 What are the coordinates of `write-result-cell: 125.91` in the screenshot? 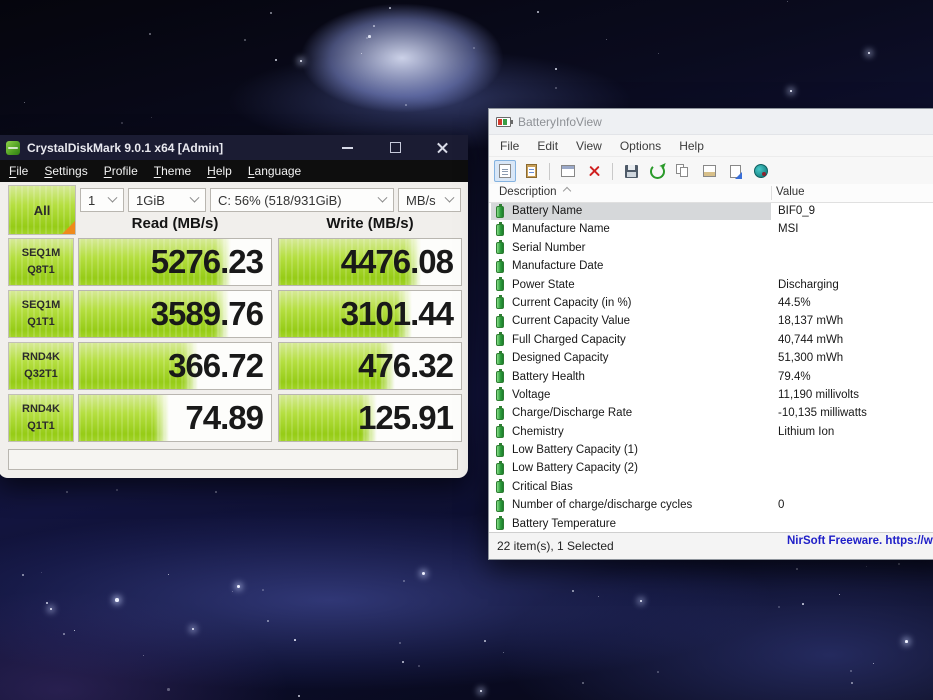 It's located at (370, 418).